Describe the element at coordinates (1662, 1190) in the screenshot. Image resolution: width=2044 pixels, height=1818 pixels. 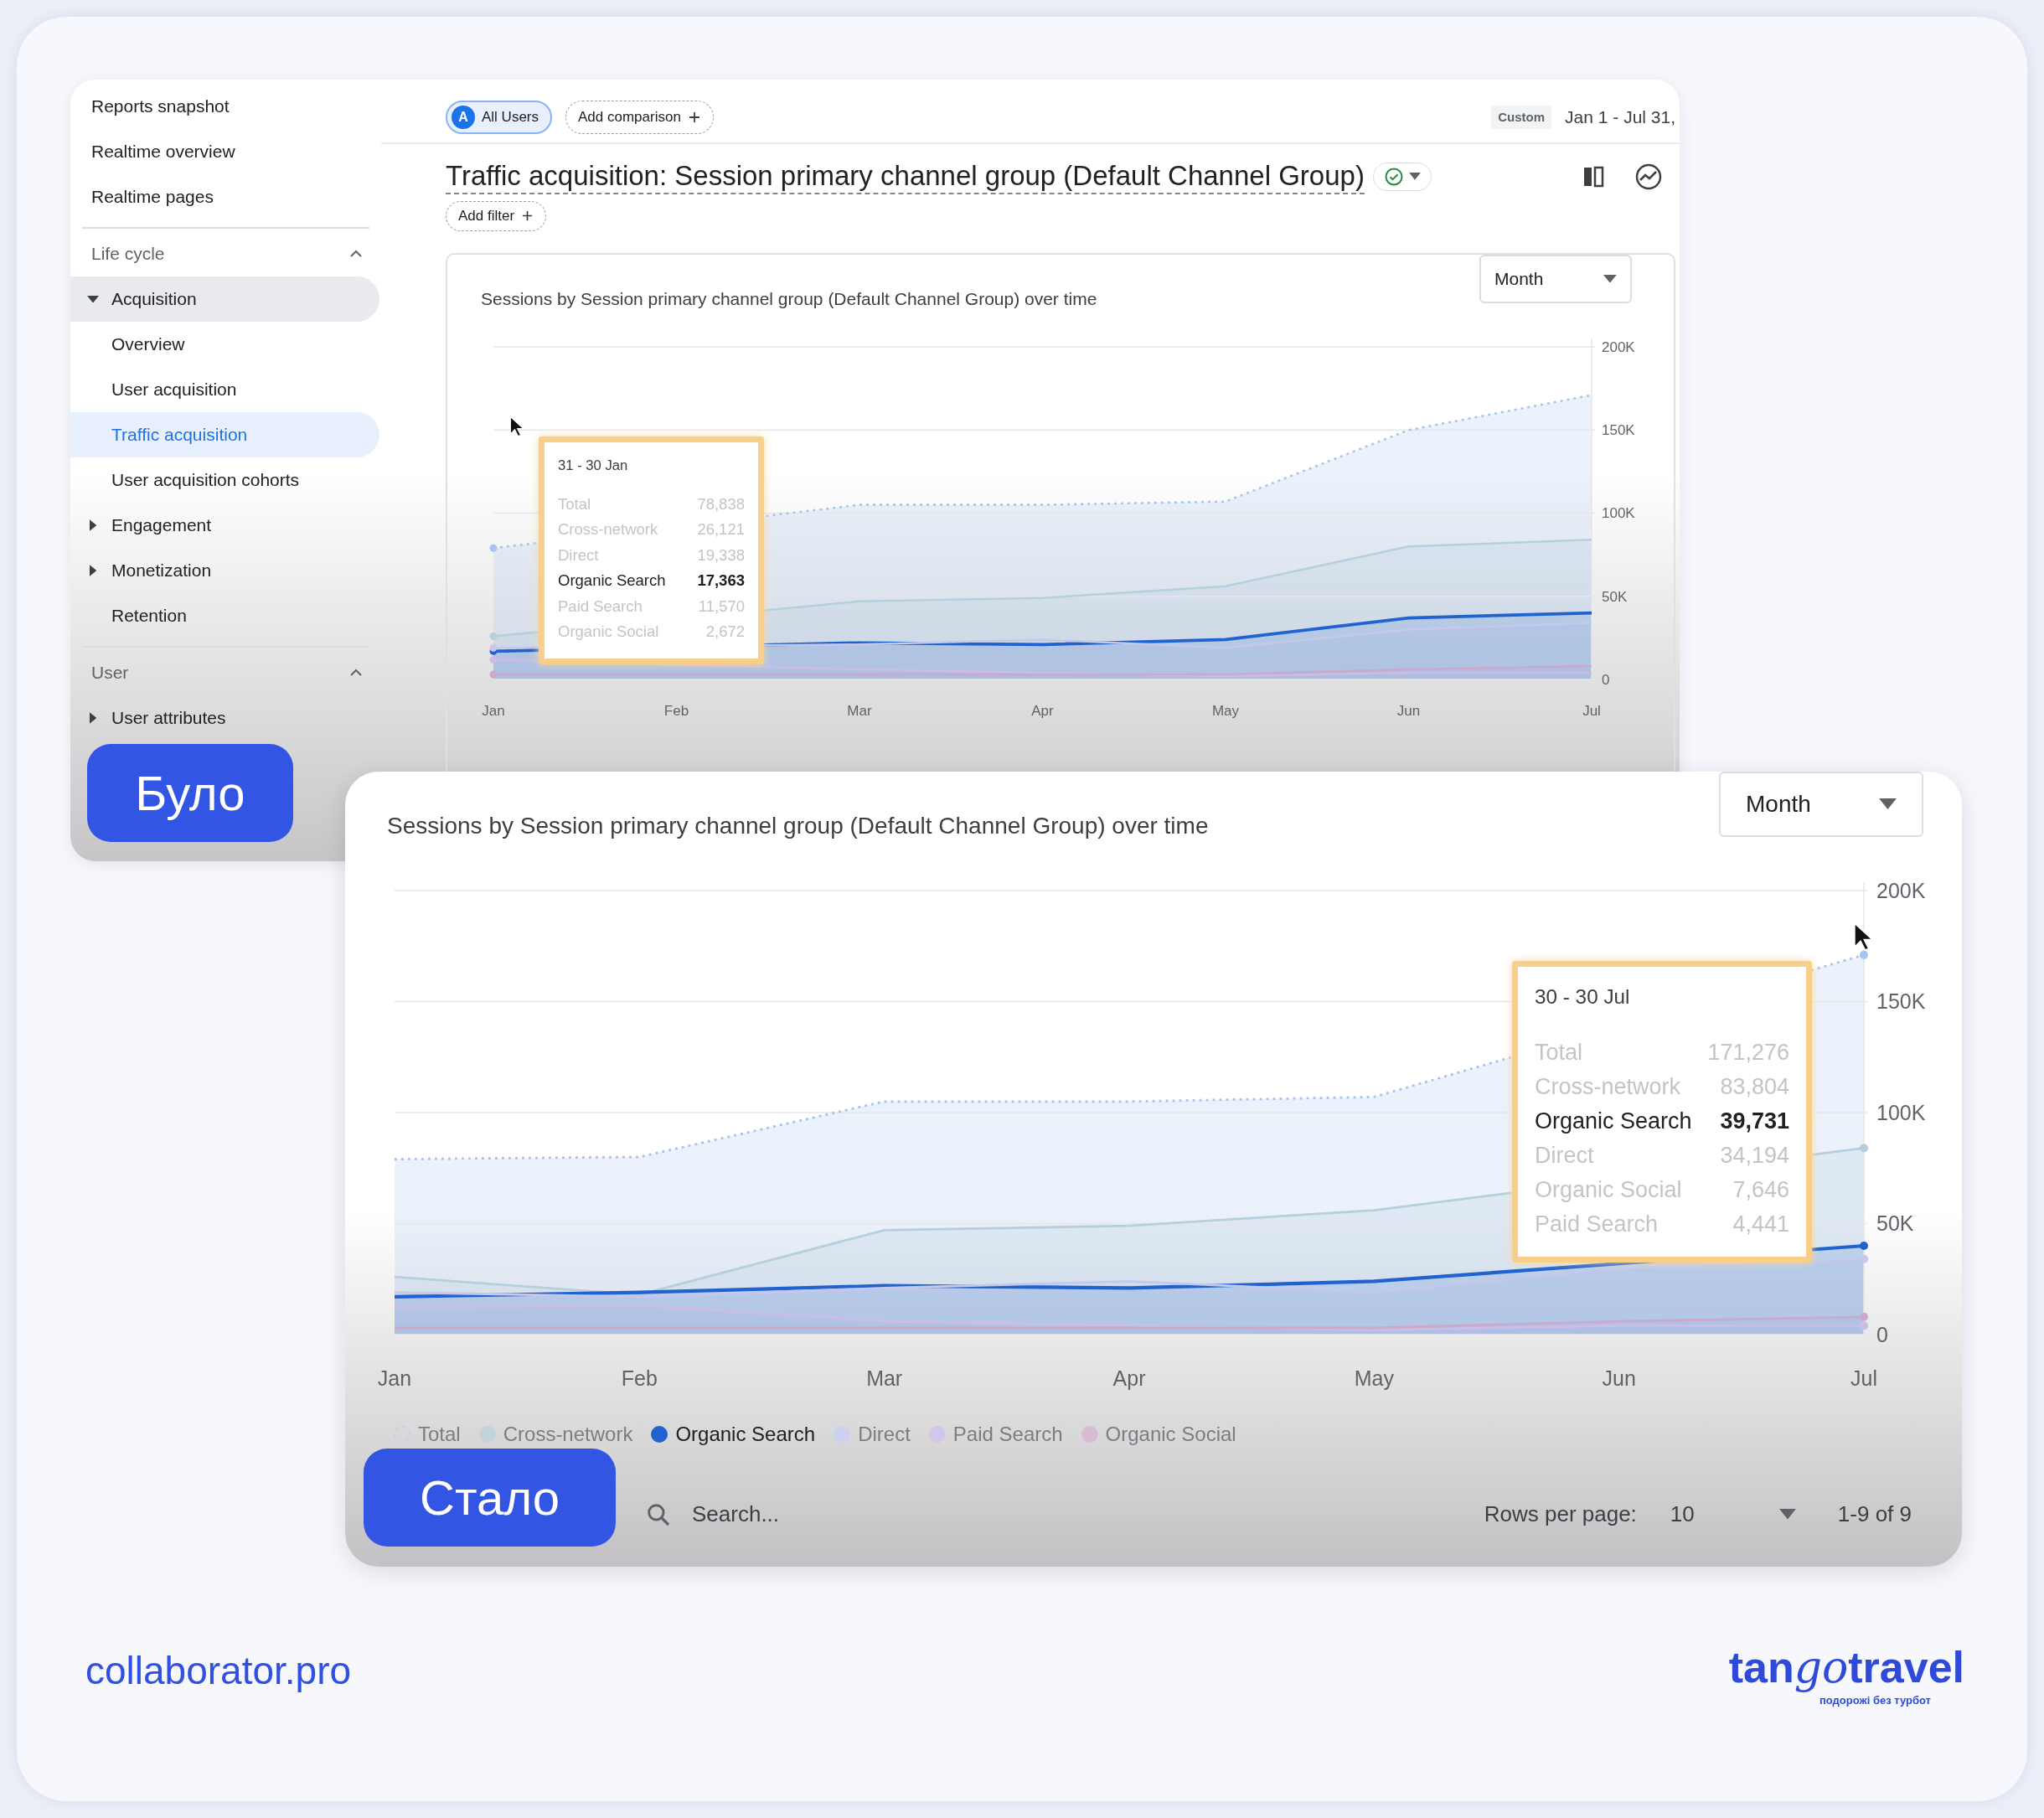
I see `tooltip-row-text: Organic Social 7,646` at that location.